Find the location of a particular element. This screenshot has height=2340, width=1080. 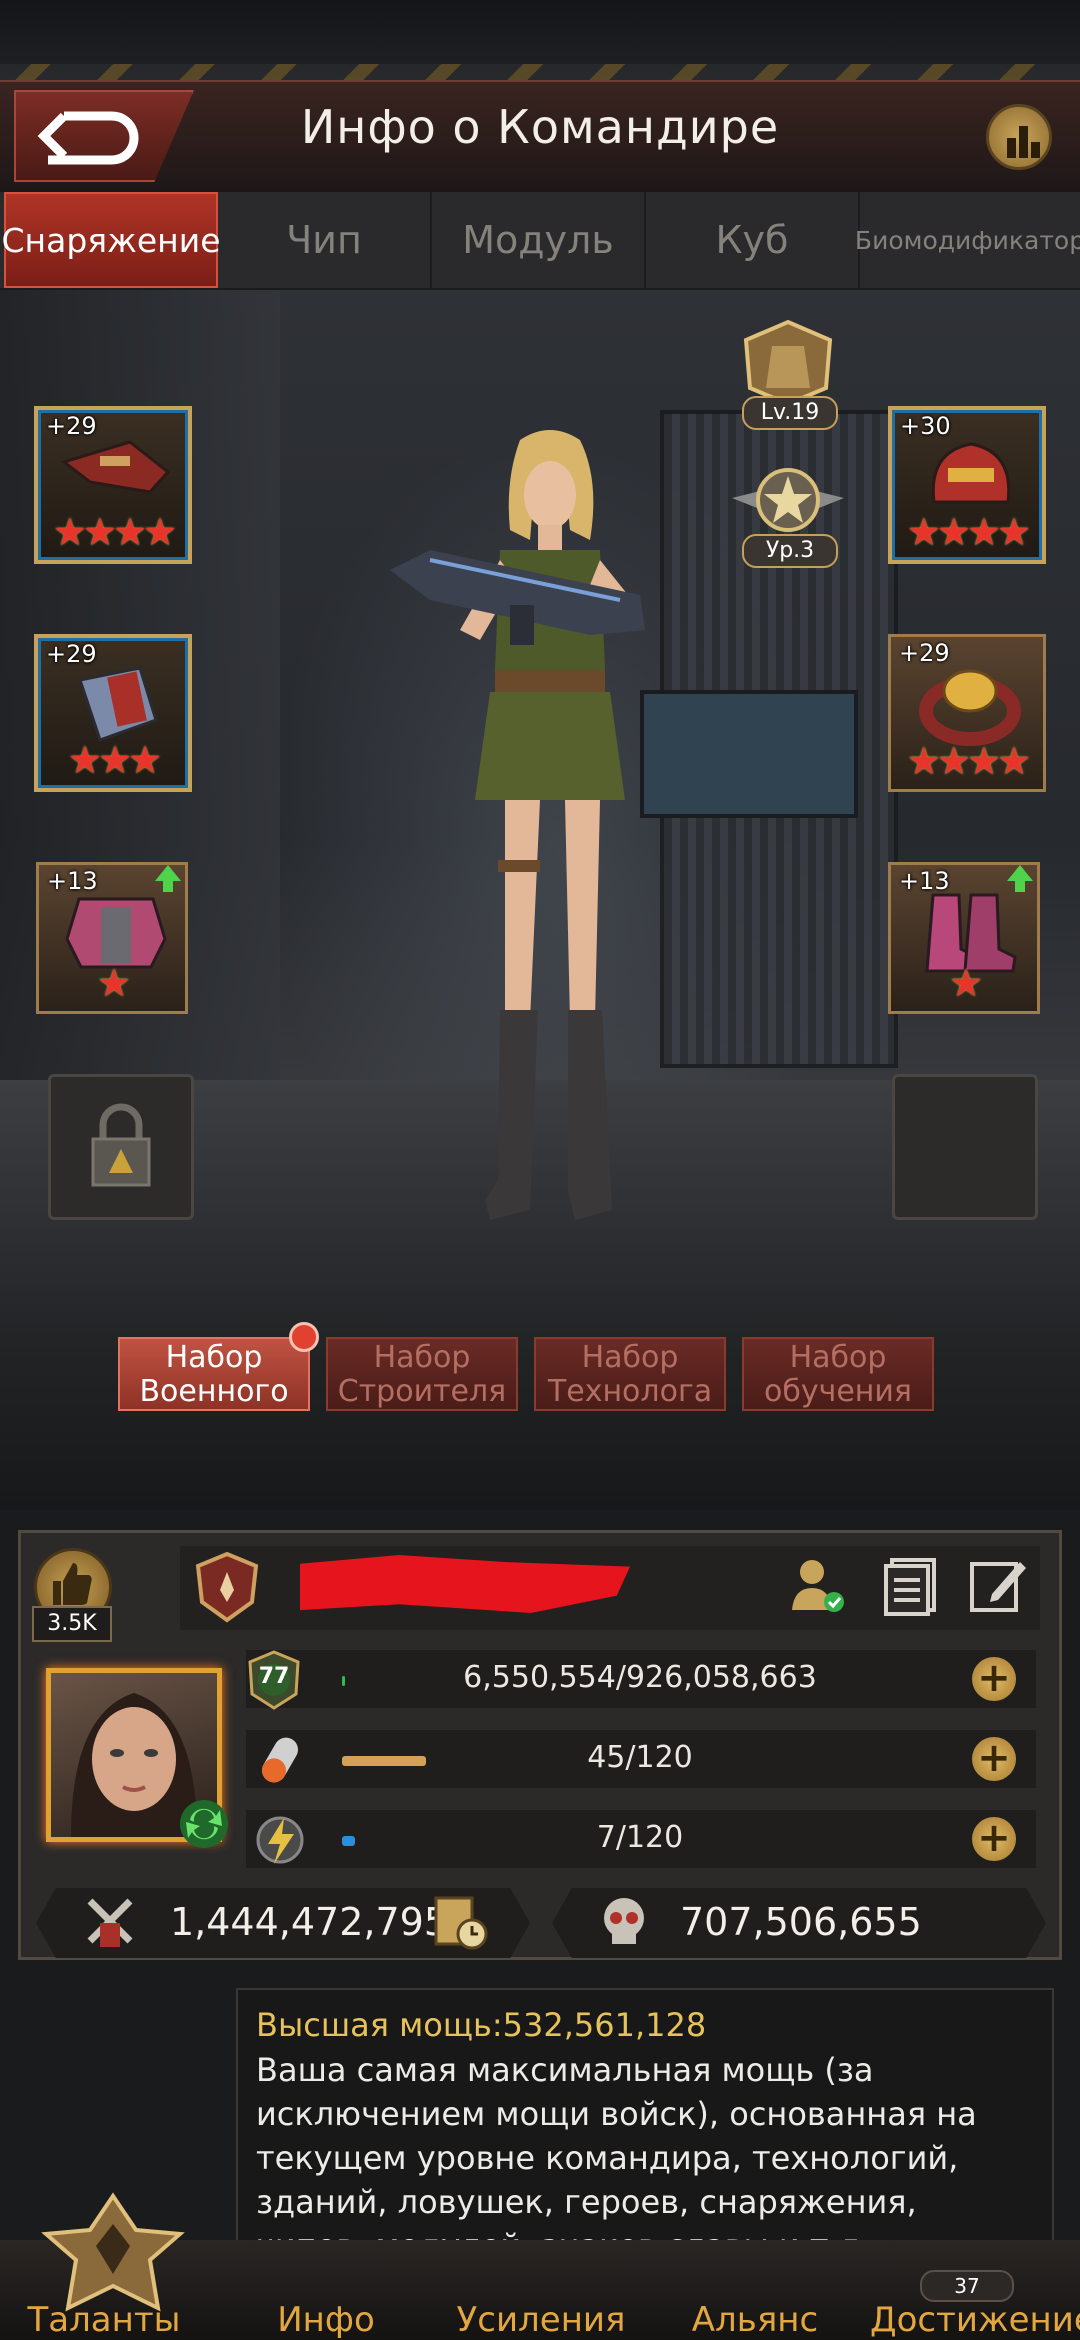

weapon-stars: ★★★★ is located at coordinates (114, 532).